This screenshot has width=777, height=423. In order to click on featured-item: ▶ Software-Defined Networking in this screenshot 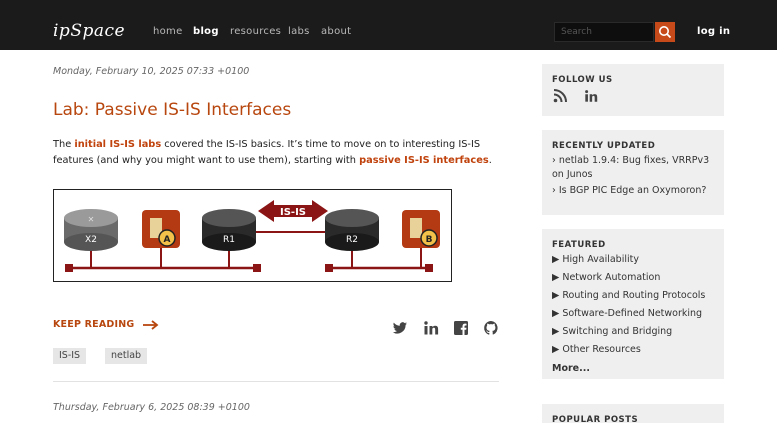, I will do `click(627, 313)`.